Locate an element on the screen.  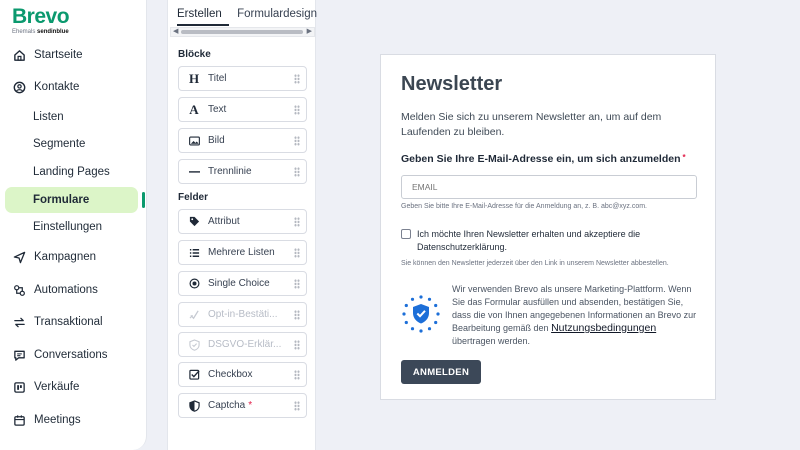
block-label: Bild is located at coordinates (216, 140).